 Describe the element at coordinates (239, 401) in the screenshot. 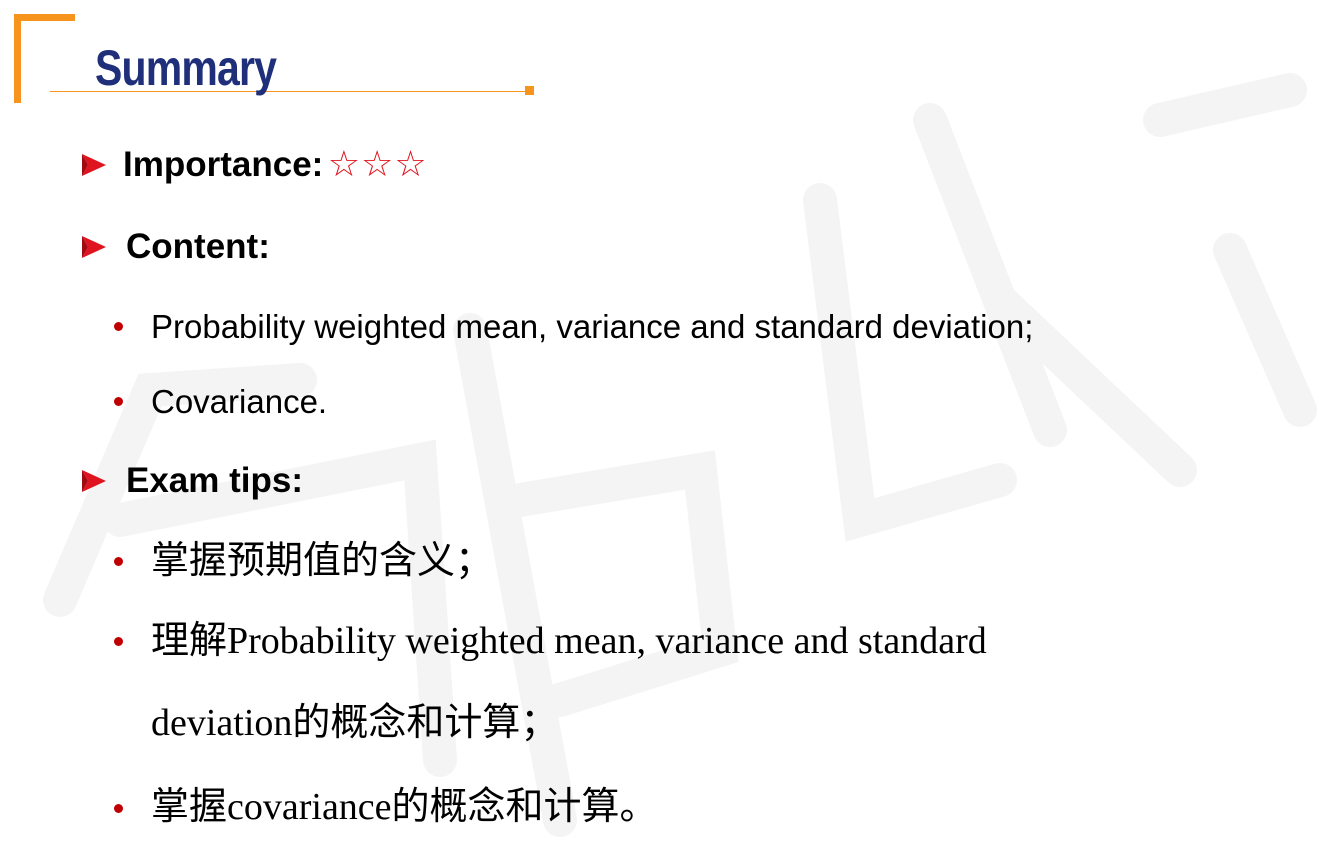

I see `content-item: Covariance.` at that location.